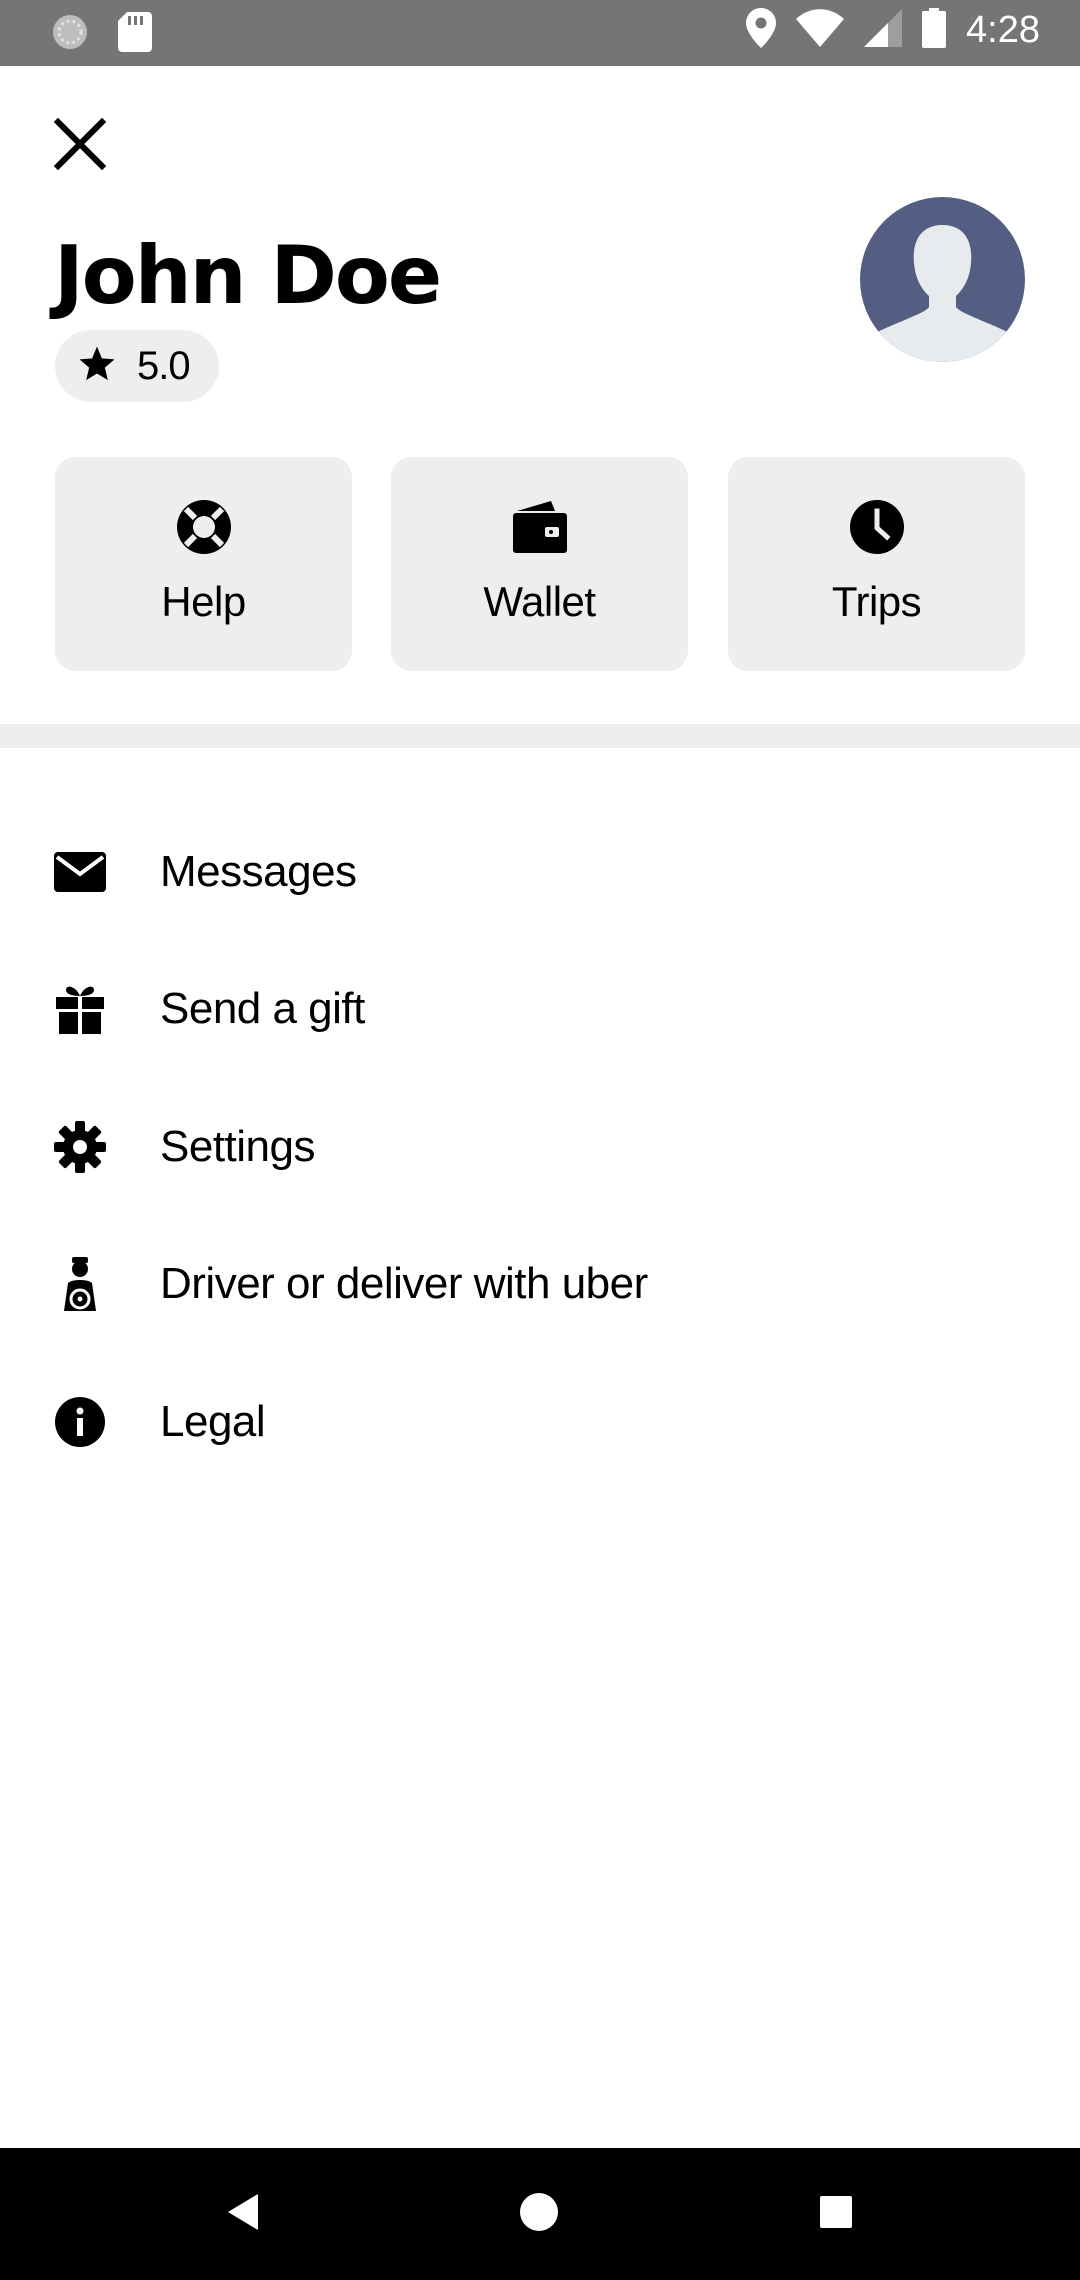  I want to click on rating-badge: 5.0, so click(137, 366).